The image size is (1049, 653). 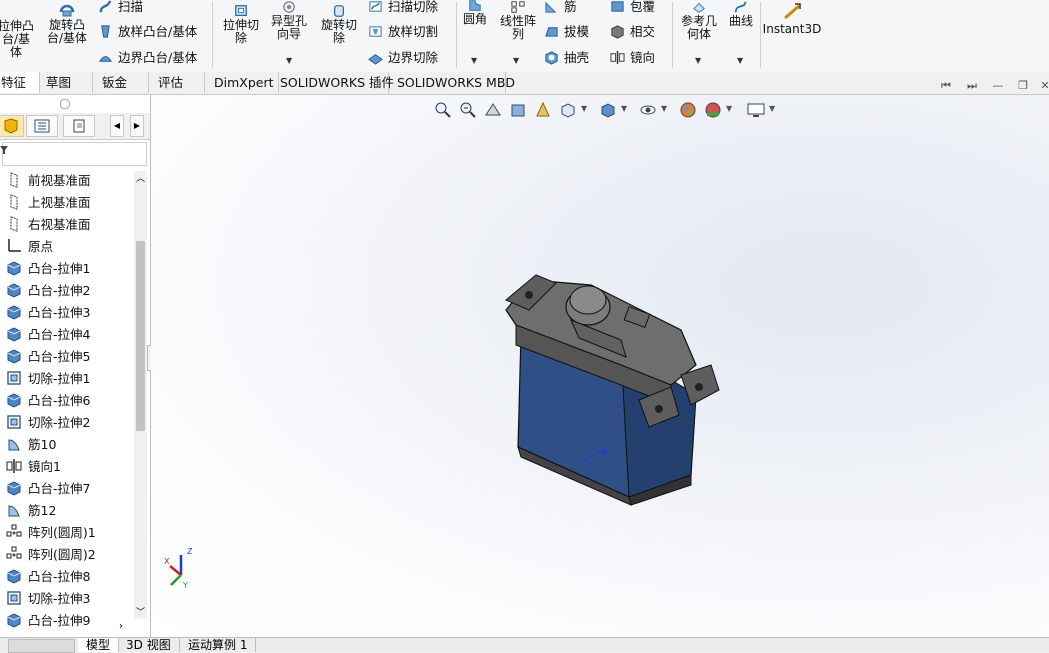 What do you see at coordinates (48, 269) in the screenshot?
I see `tree-item: 凸台-拉伸1` at bounding box center [48, 269].